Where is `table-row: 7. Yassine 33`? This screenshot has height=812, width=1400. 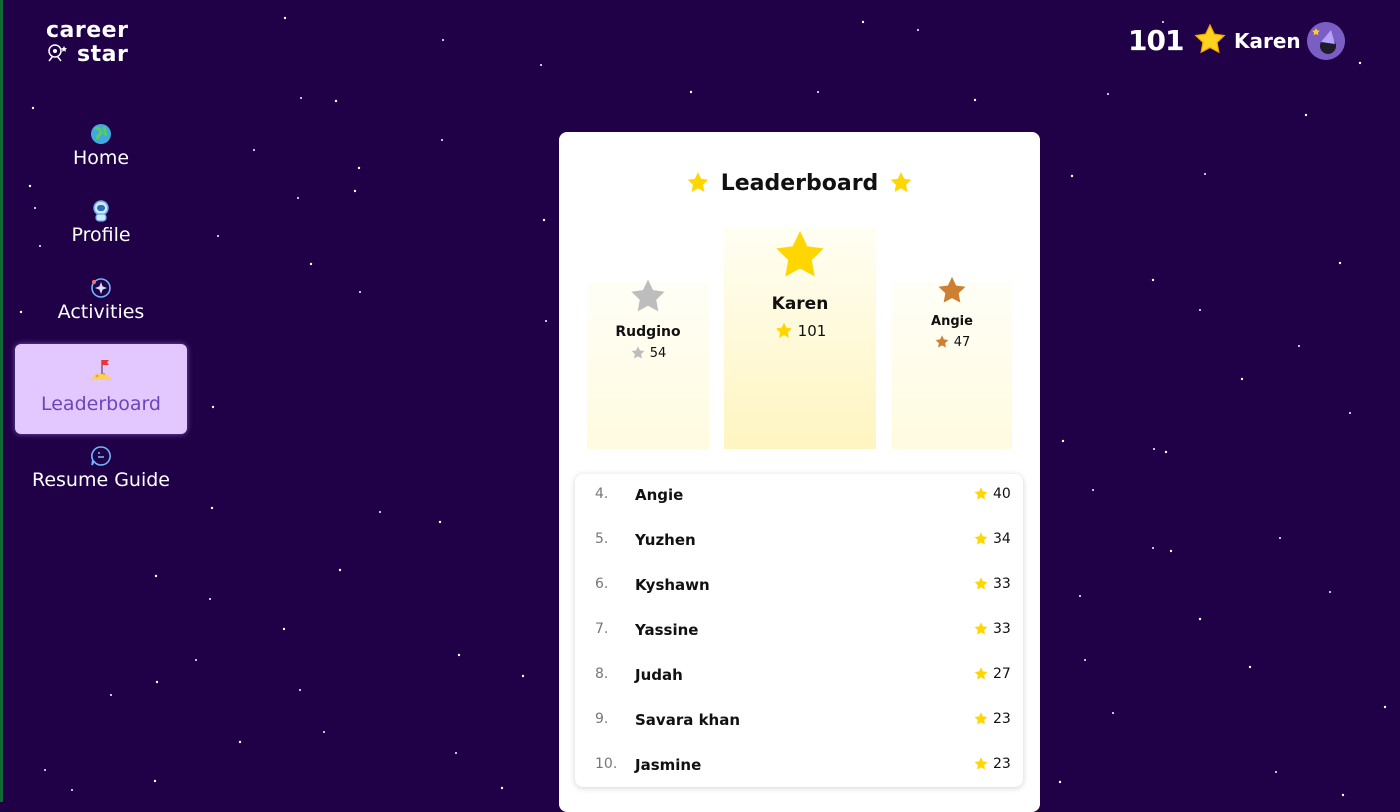 table-row: 7. Yassine 33 is located at coordinates (799, 631).